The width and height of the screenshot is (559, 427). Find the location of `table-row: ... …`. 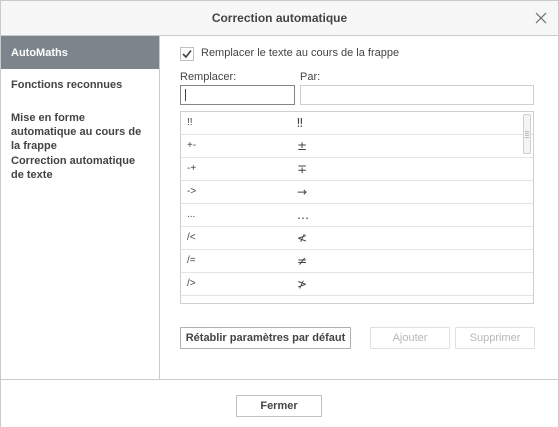

table-row: ... … is located at coordinates (357, 215).